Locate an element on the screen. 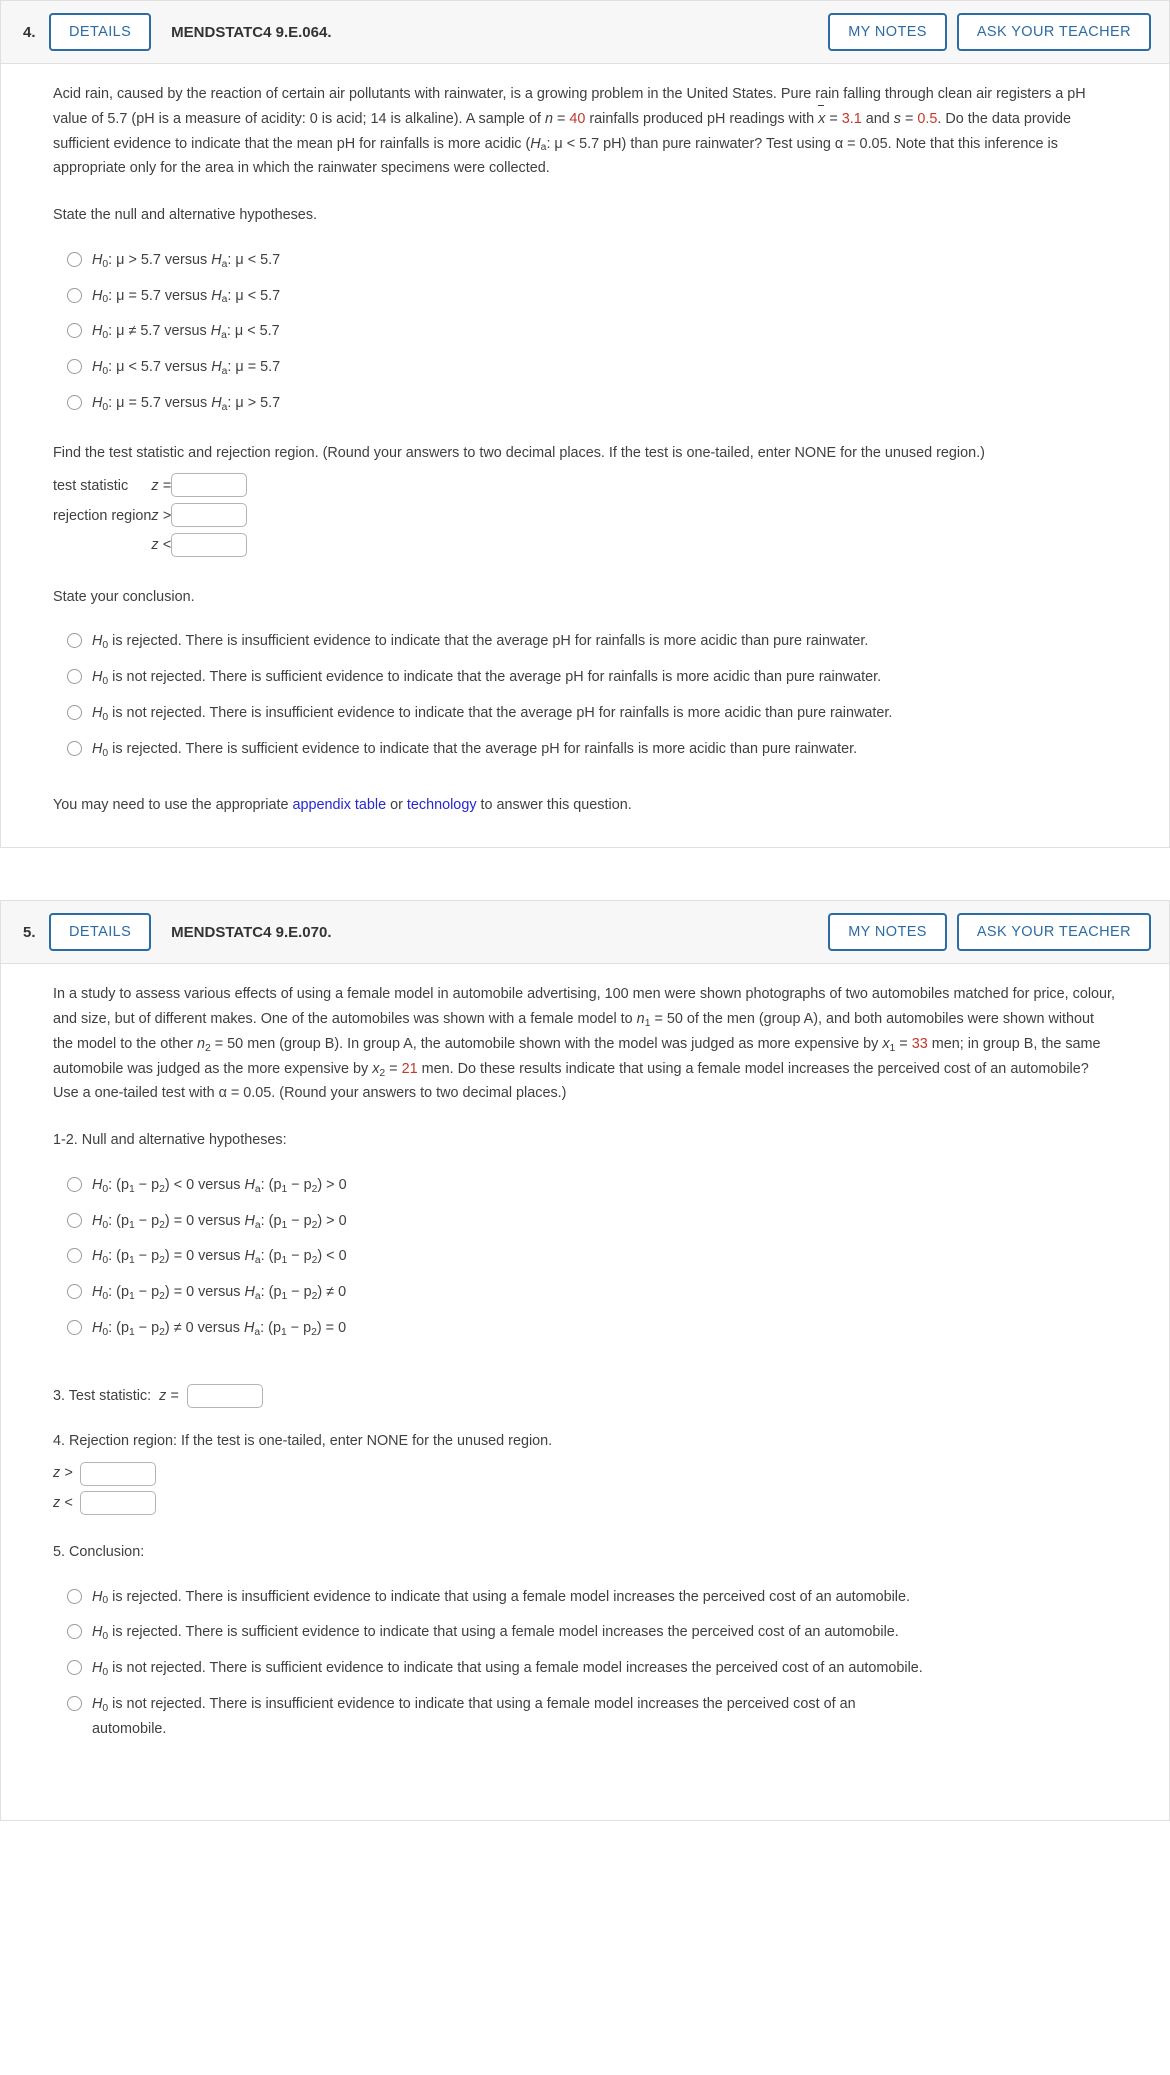  ha-rest: : (p is located at coordinates (270, 1327).